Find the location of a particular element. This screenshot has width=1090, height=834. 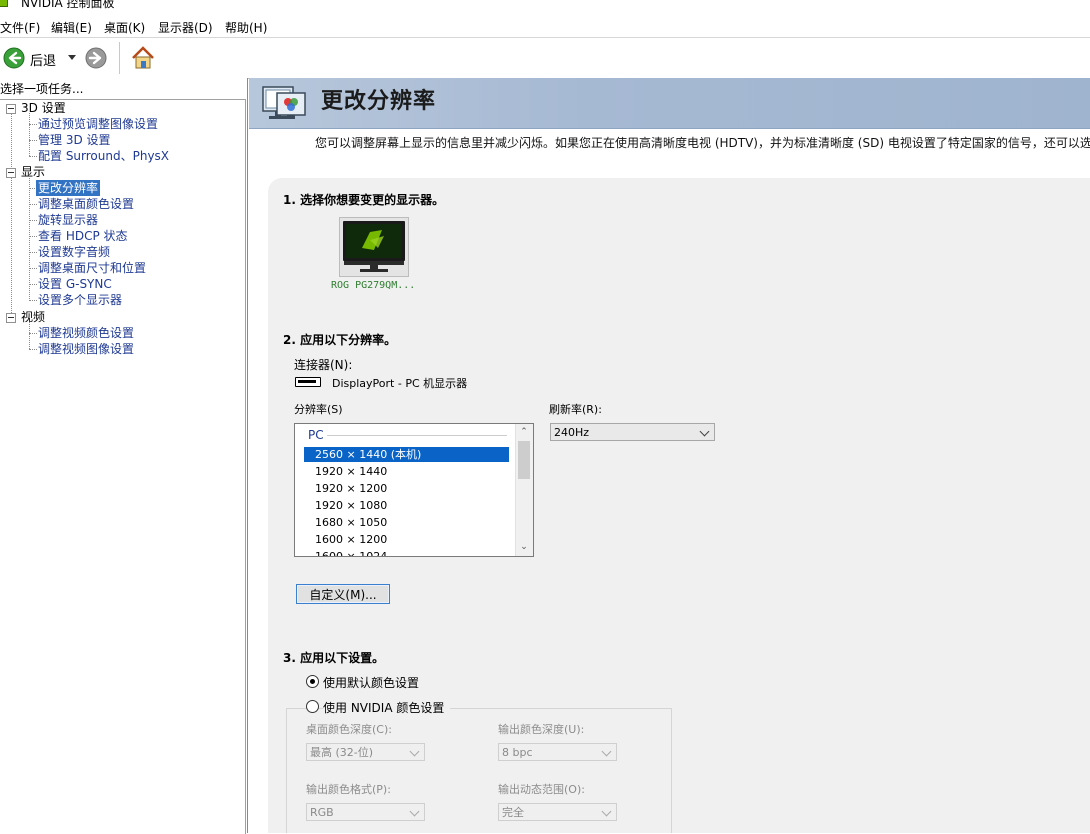

connector-value: DisplayPort - PC 机显示器 is located at coordinates (400, 383).